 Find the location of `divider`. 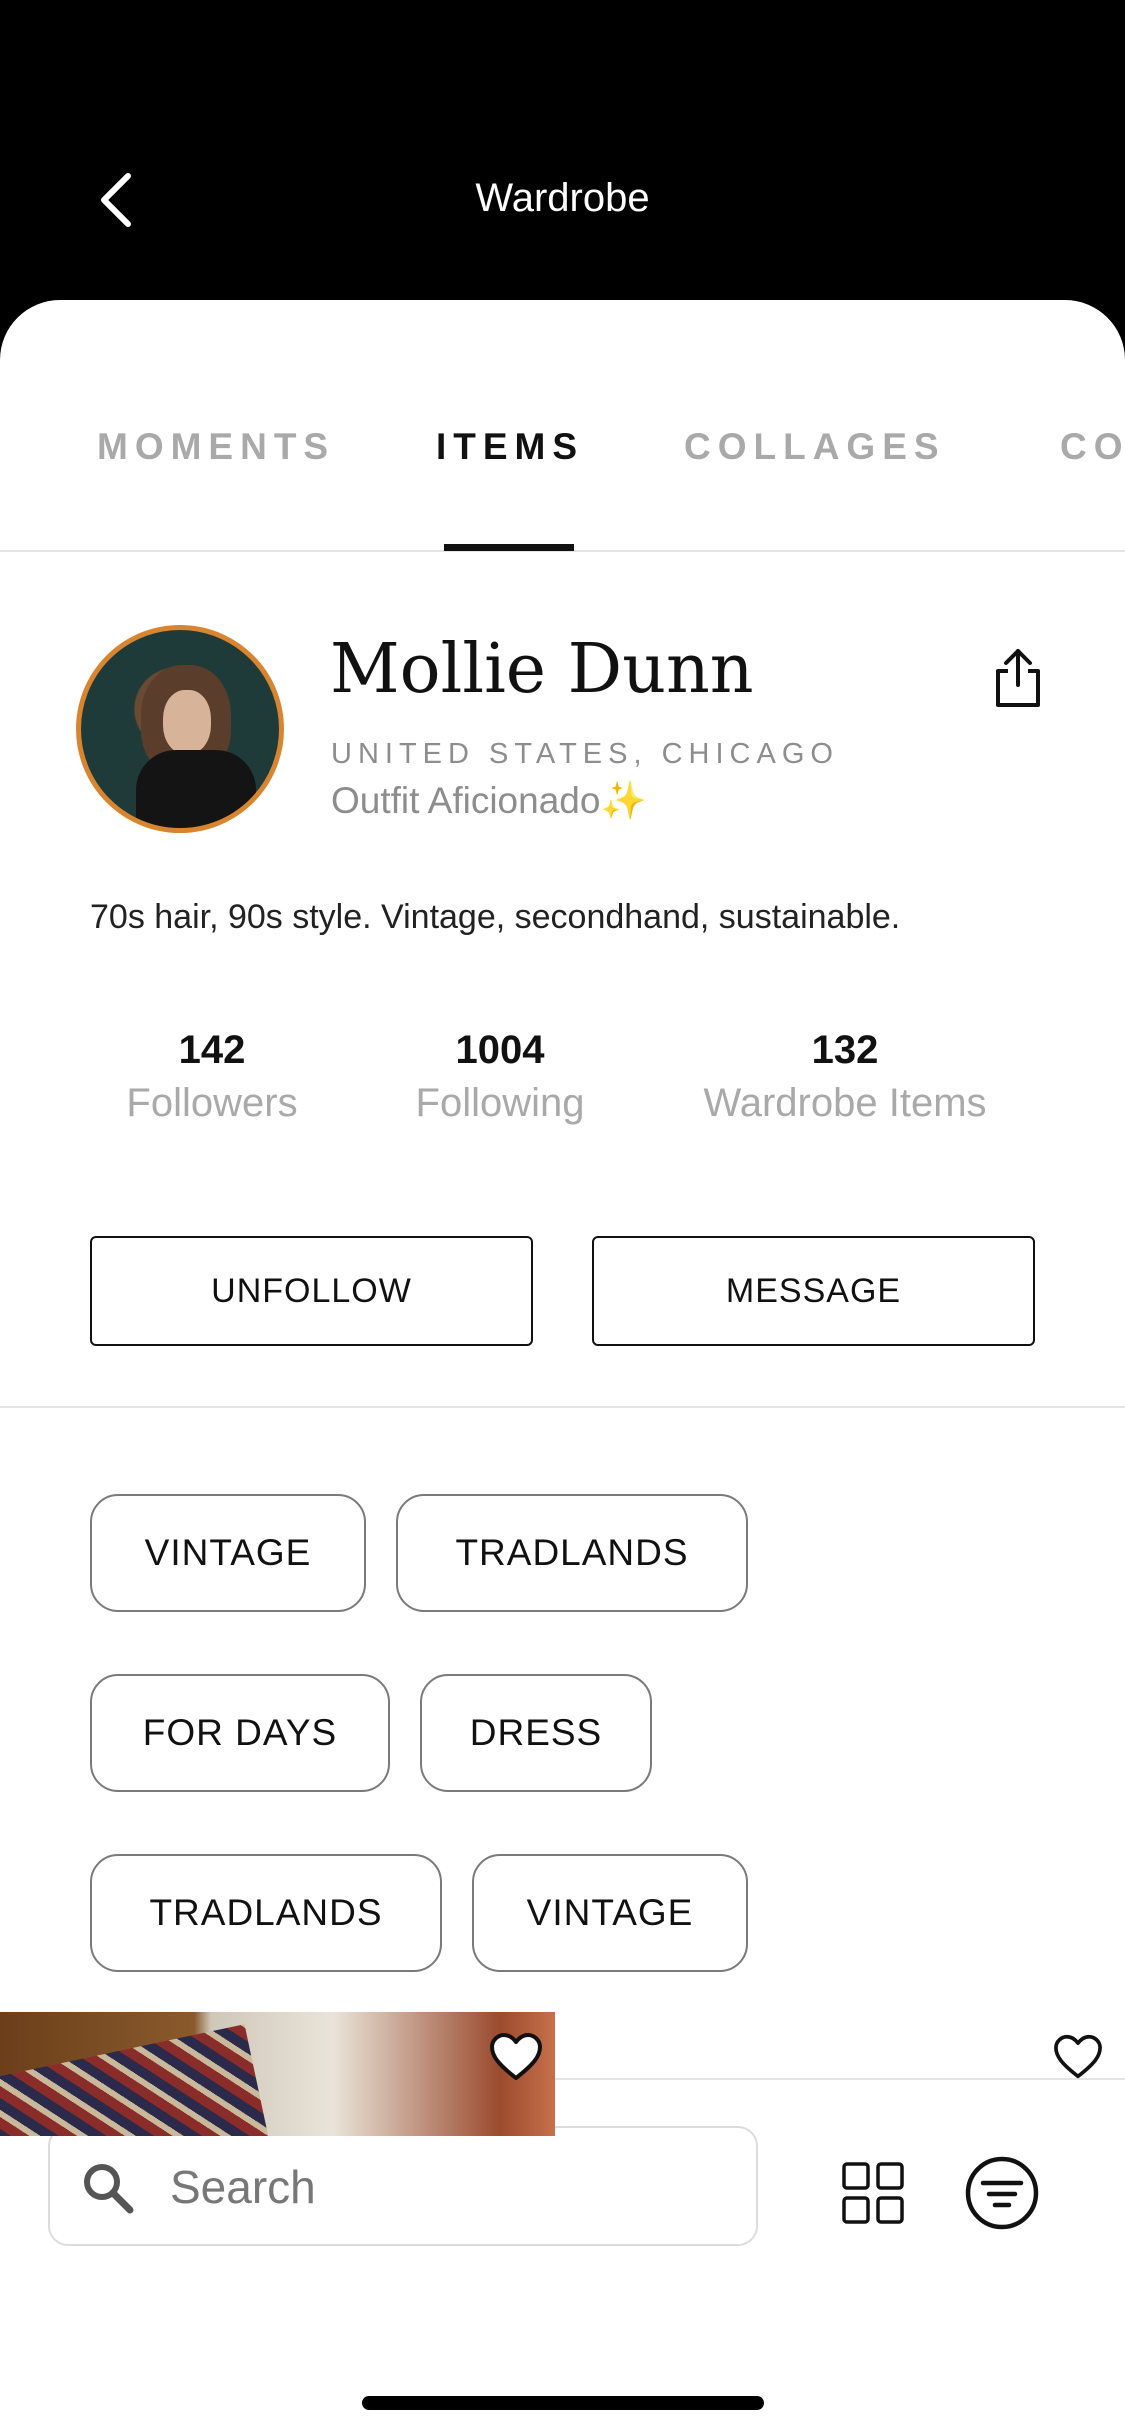

divider is located at coordinates (562, 1407).